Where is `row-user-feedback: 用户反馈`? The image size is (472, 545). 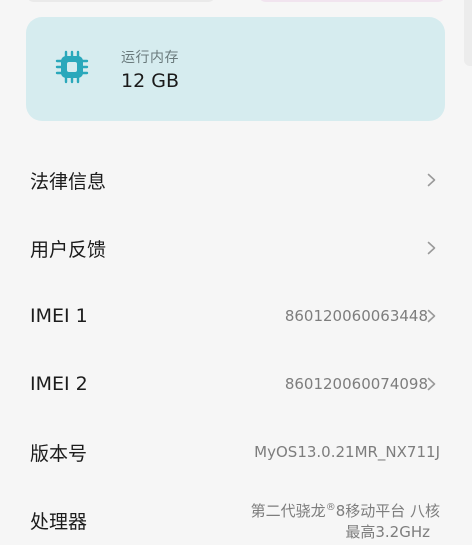 row-user-feedback: 用户反馈 is located at coordinates (236, 248).